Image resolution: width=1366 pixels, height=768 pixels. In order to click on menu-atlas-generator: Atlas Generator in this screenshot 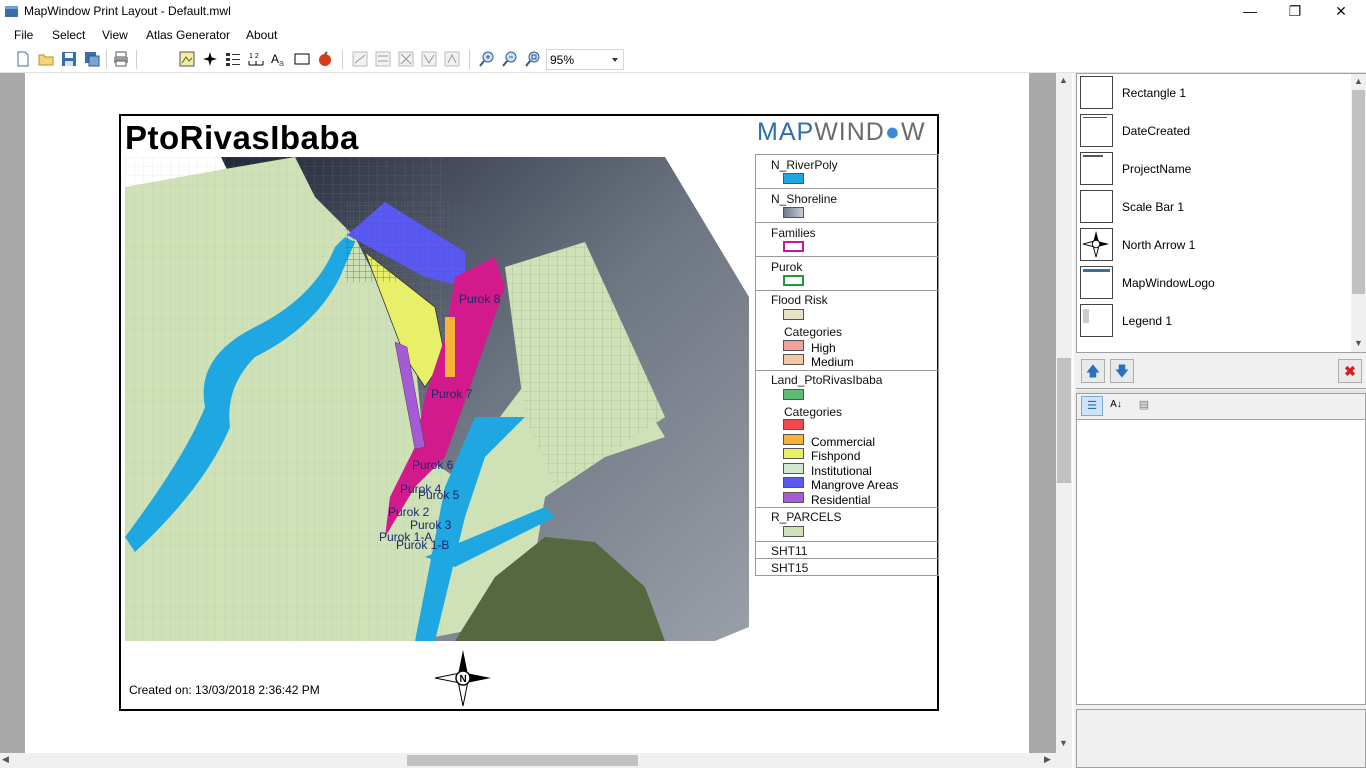, I will do `click(188, 35)`.